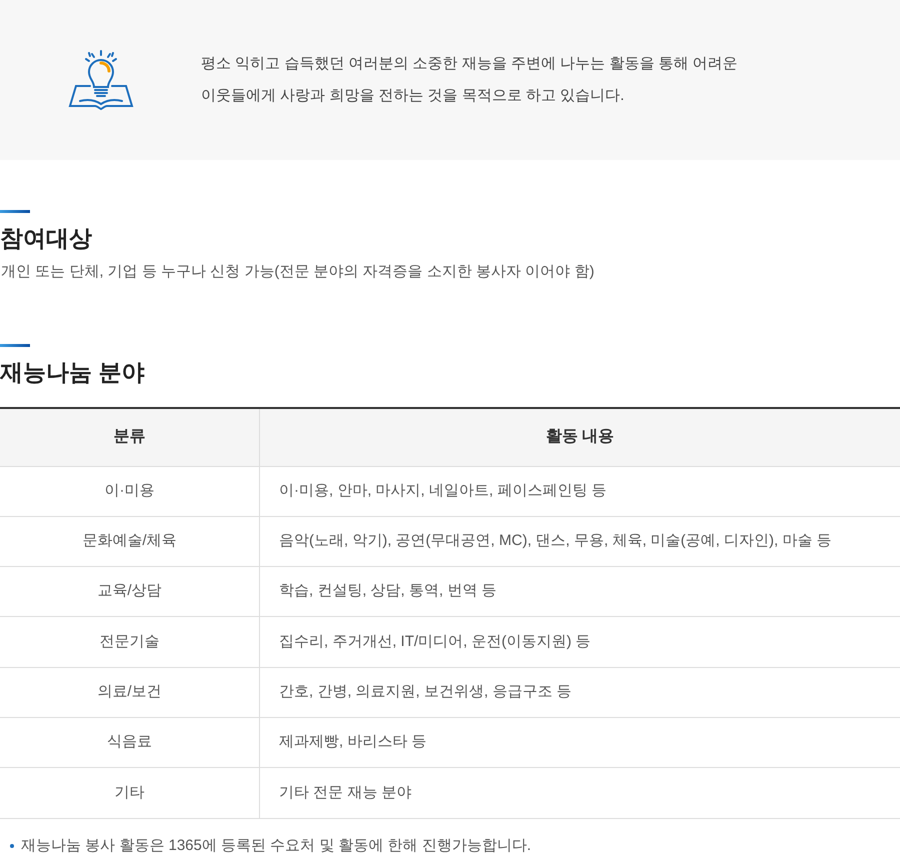  What do you see at coordinates (345, 792) in the screenshot?
I see `table-cell-text: 기타 전문 재능 분야` at bounding box center [345, 792].